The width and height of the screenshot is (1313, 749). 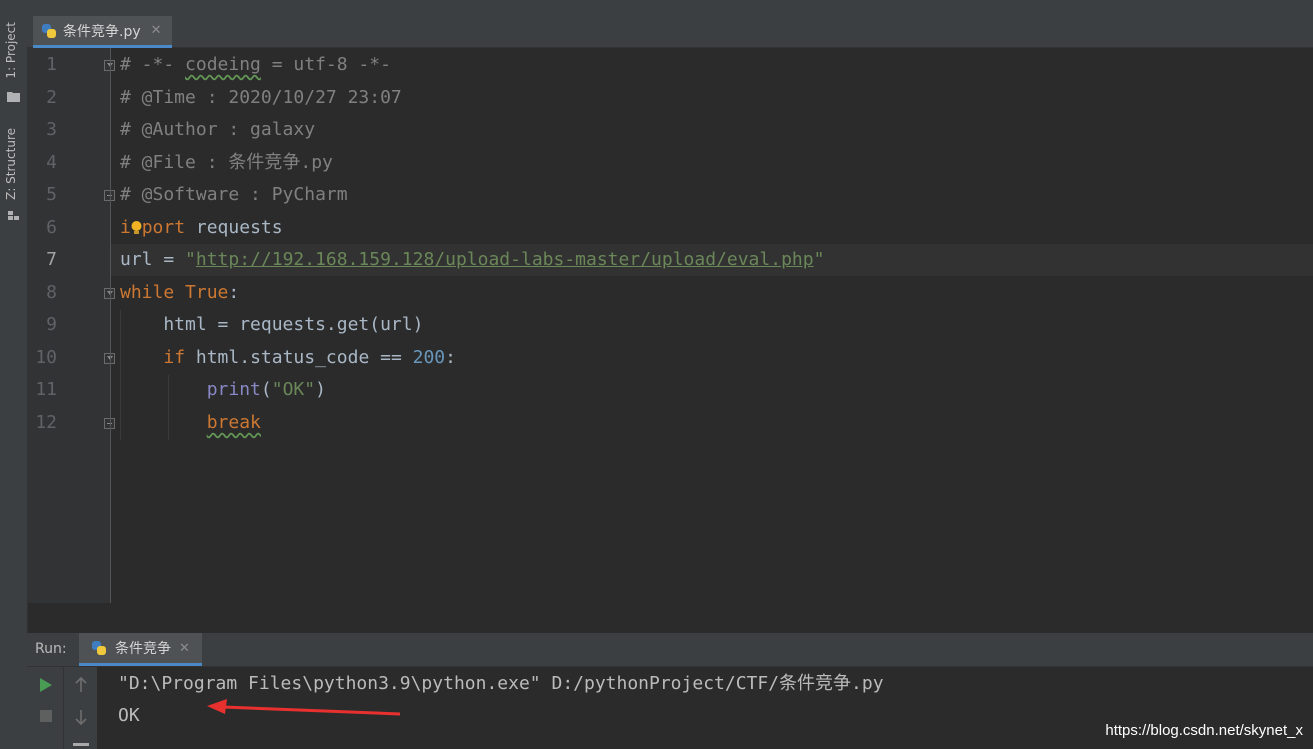 What do you see at coordinates (179, 293) in the screenshot?
I see `code-line-8: while True:` at bounding box center [179, 293].